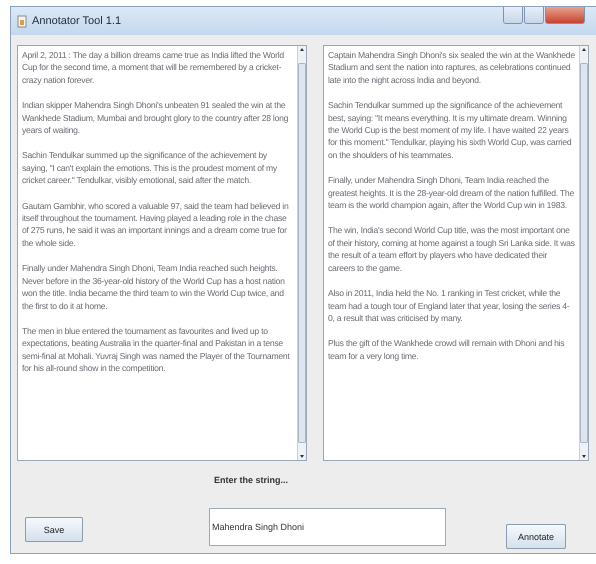 Image resolution: width=596 pixels, height=564 pixels. Describe the element at coordinates (54, 529) in the screenshot. I see `save-button: Save` at that location.